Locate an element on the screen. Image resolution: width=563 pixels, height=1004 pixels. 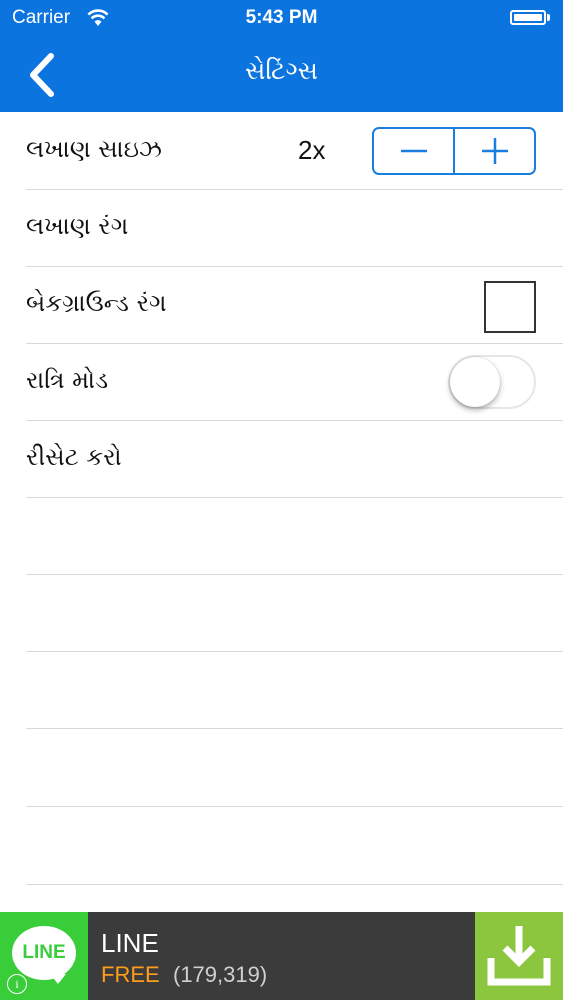
navigation-bar: Carrier 5:43 PM સેટિંગ્સ is located at coordinates (281, 56).